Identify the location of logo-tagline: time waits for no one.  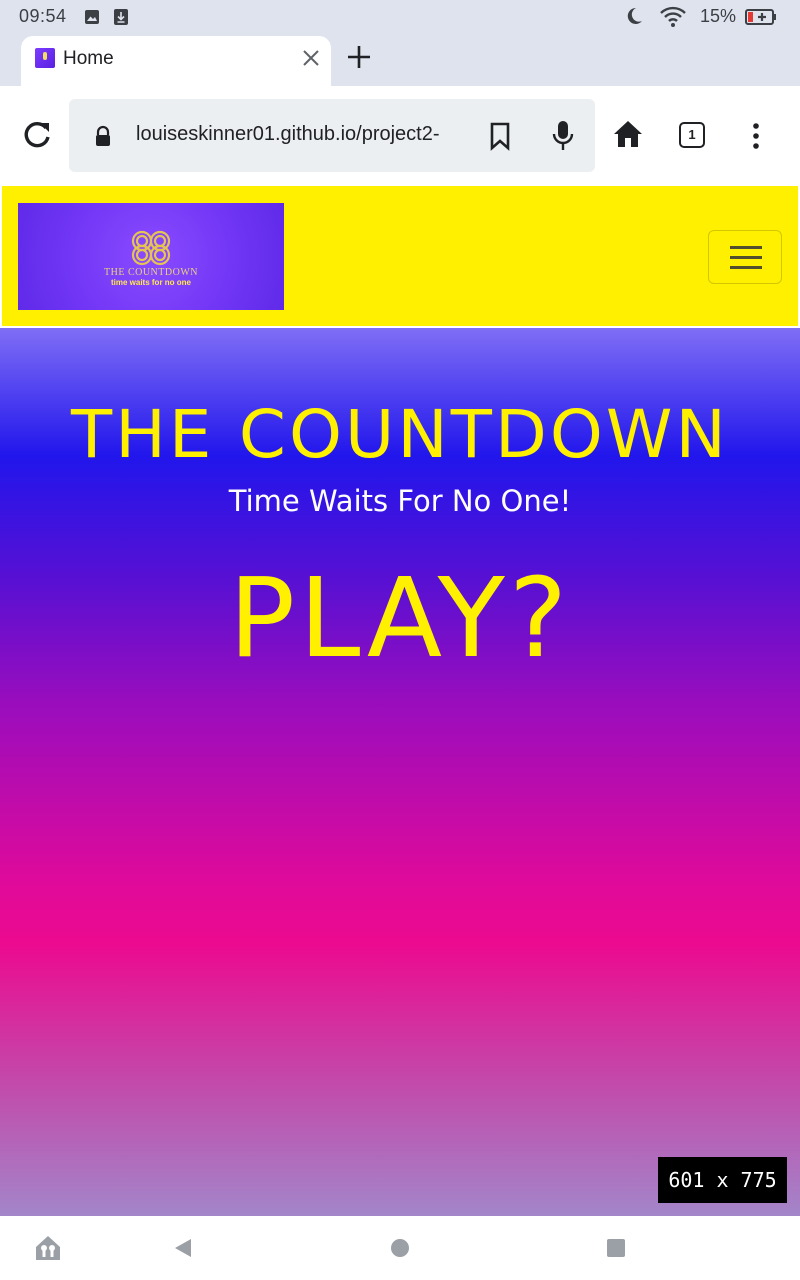
(150, 282).